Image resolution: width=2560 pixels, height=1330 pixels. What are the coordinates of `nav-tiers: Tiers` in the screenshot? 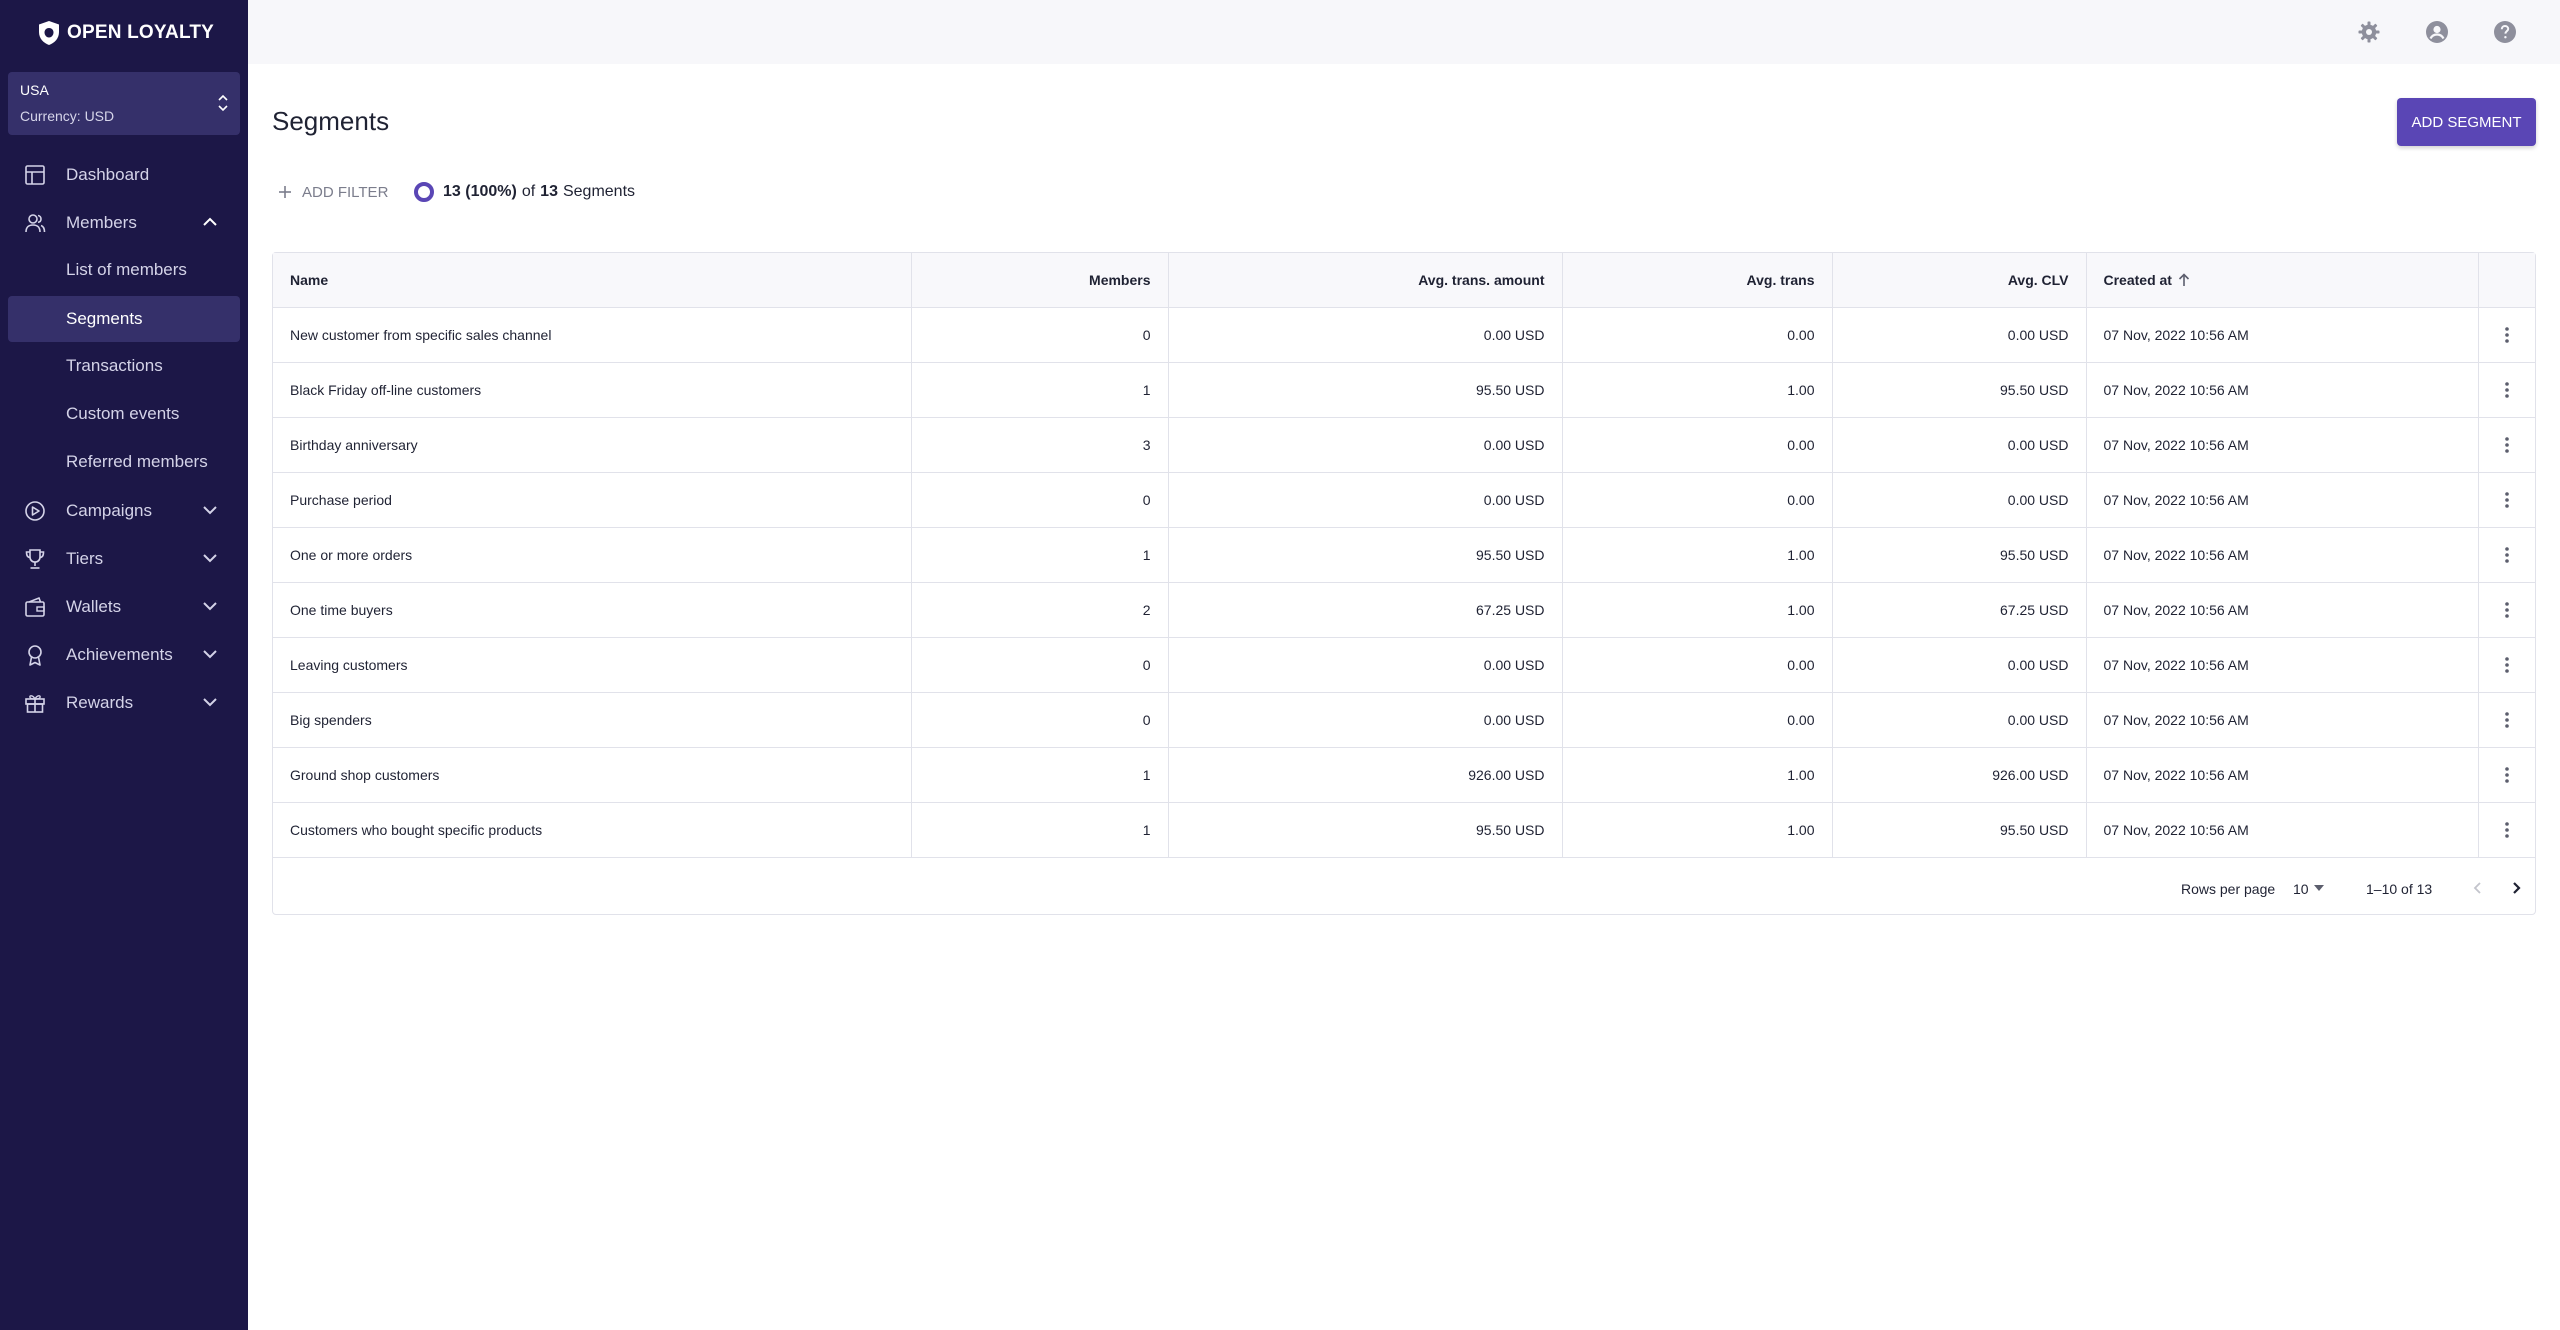 It's located at (124, 558).